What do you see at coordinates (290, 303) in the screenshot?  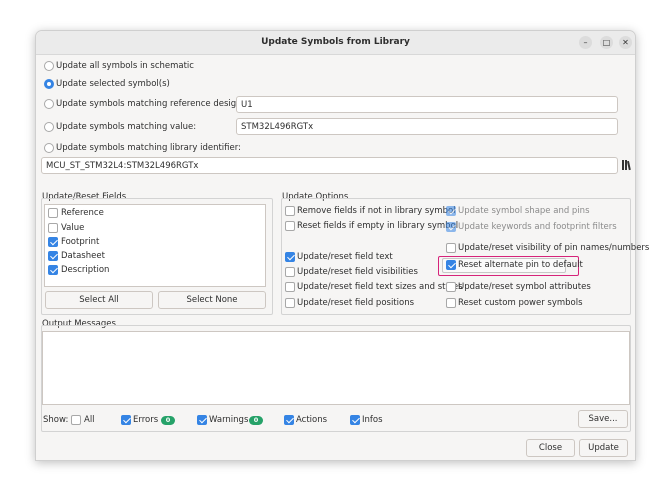 I see `reset-field-positions-checkbox` at bounding box center [290, 303].